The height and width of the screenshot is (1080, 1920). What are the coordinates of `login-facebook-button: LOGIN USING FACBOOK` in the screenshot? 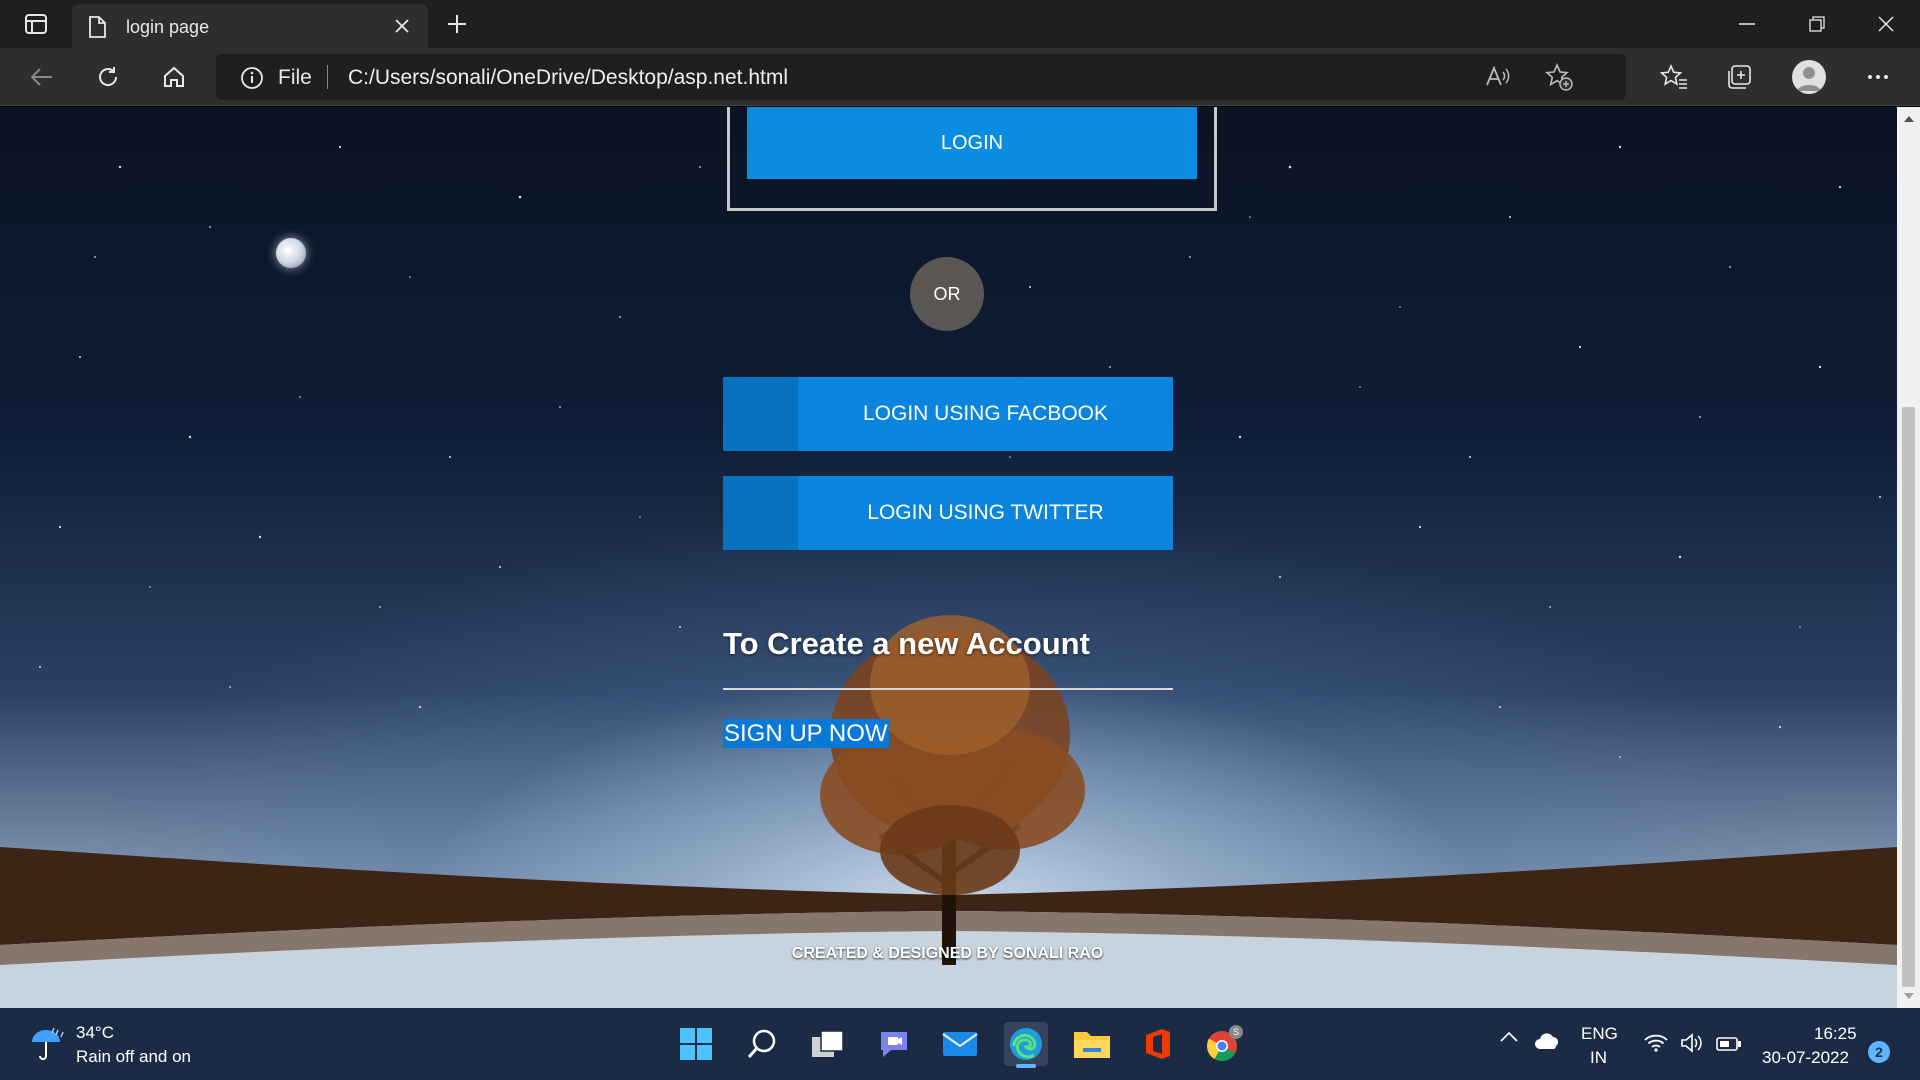 It's located at (948, 414).